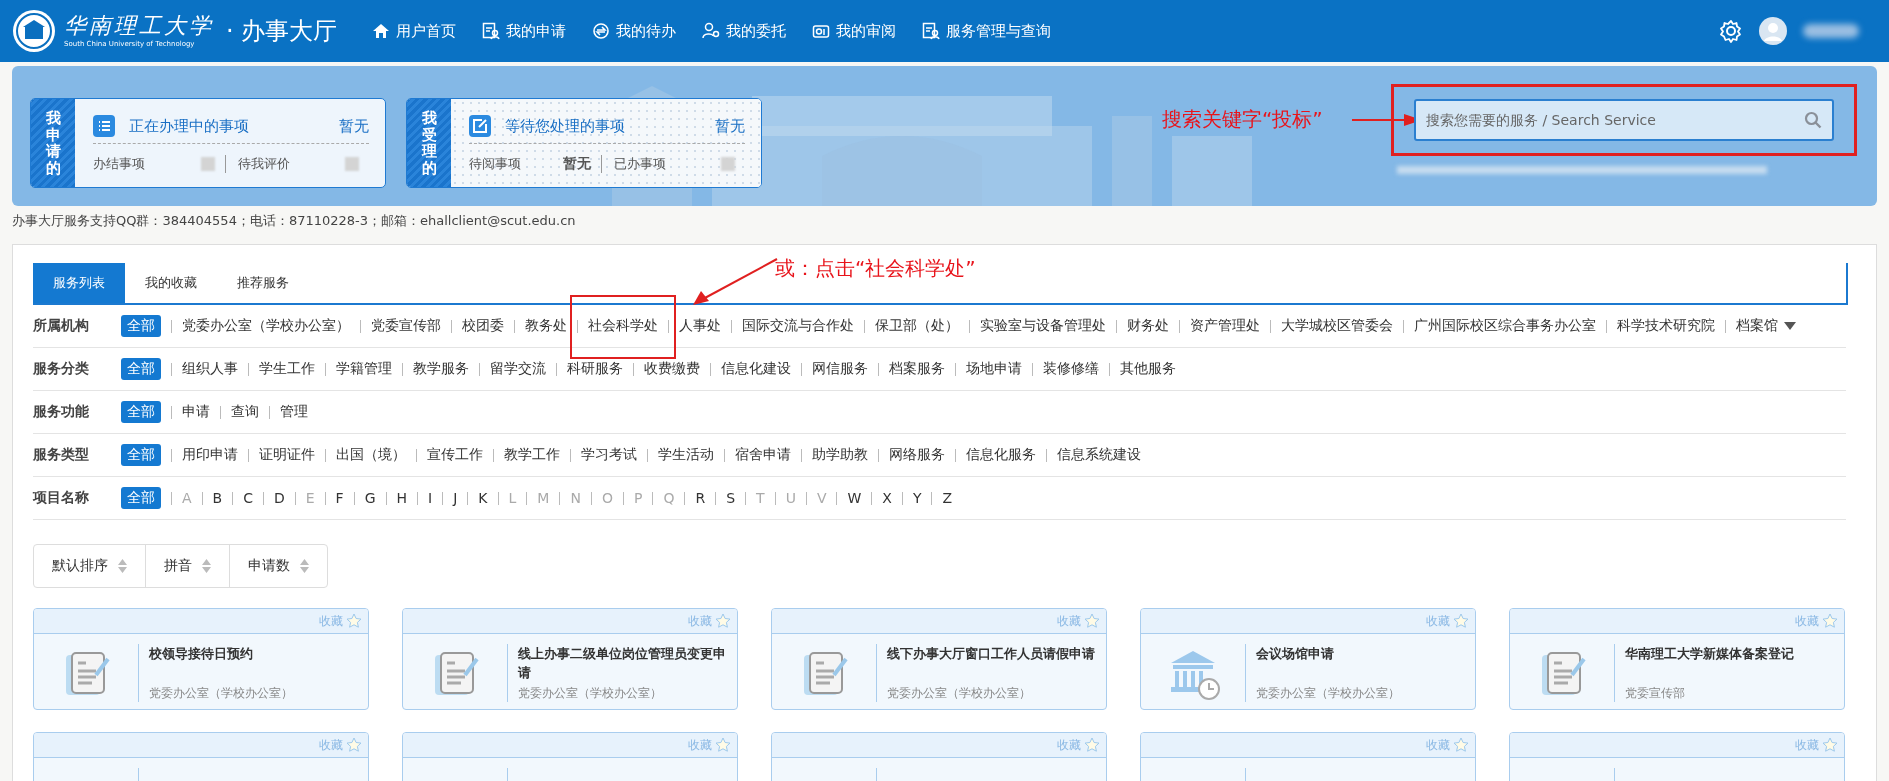 This screenshot has height=781, width=1889. Describe the element at coordinates (483, 326) in the screenshot. I see `filter-option: 校团委` at that location.